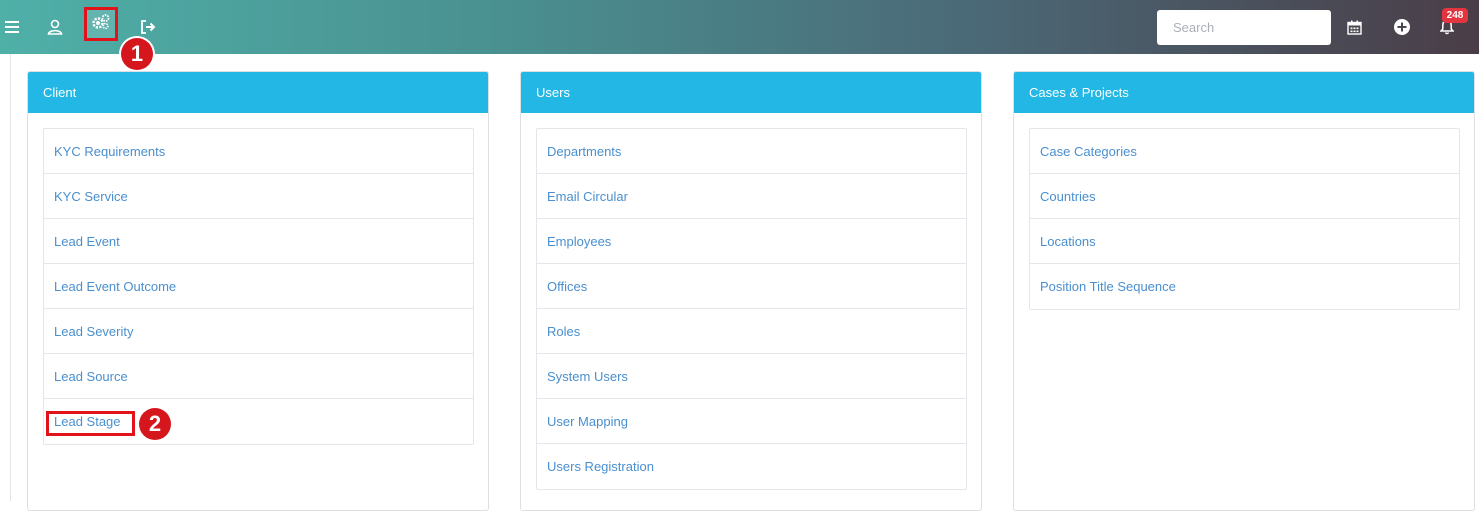 Image resolution: width=1479 pixels, height=511 pixels. Describe the element at coordinates (1244, 286) in the screenshot. I see `list-item: Position Title Sequence` at that location.